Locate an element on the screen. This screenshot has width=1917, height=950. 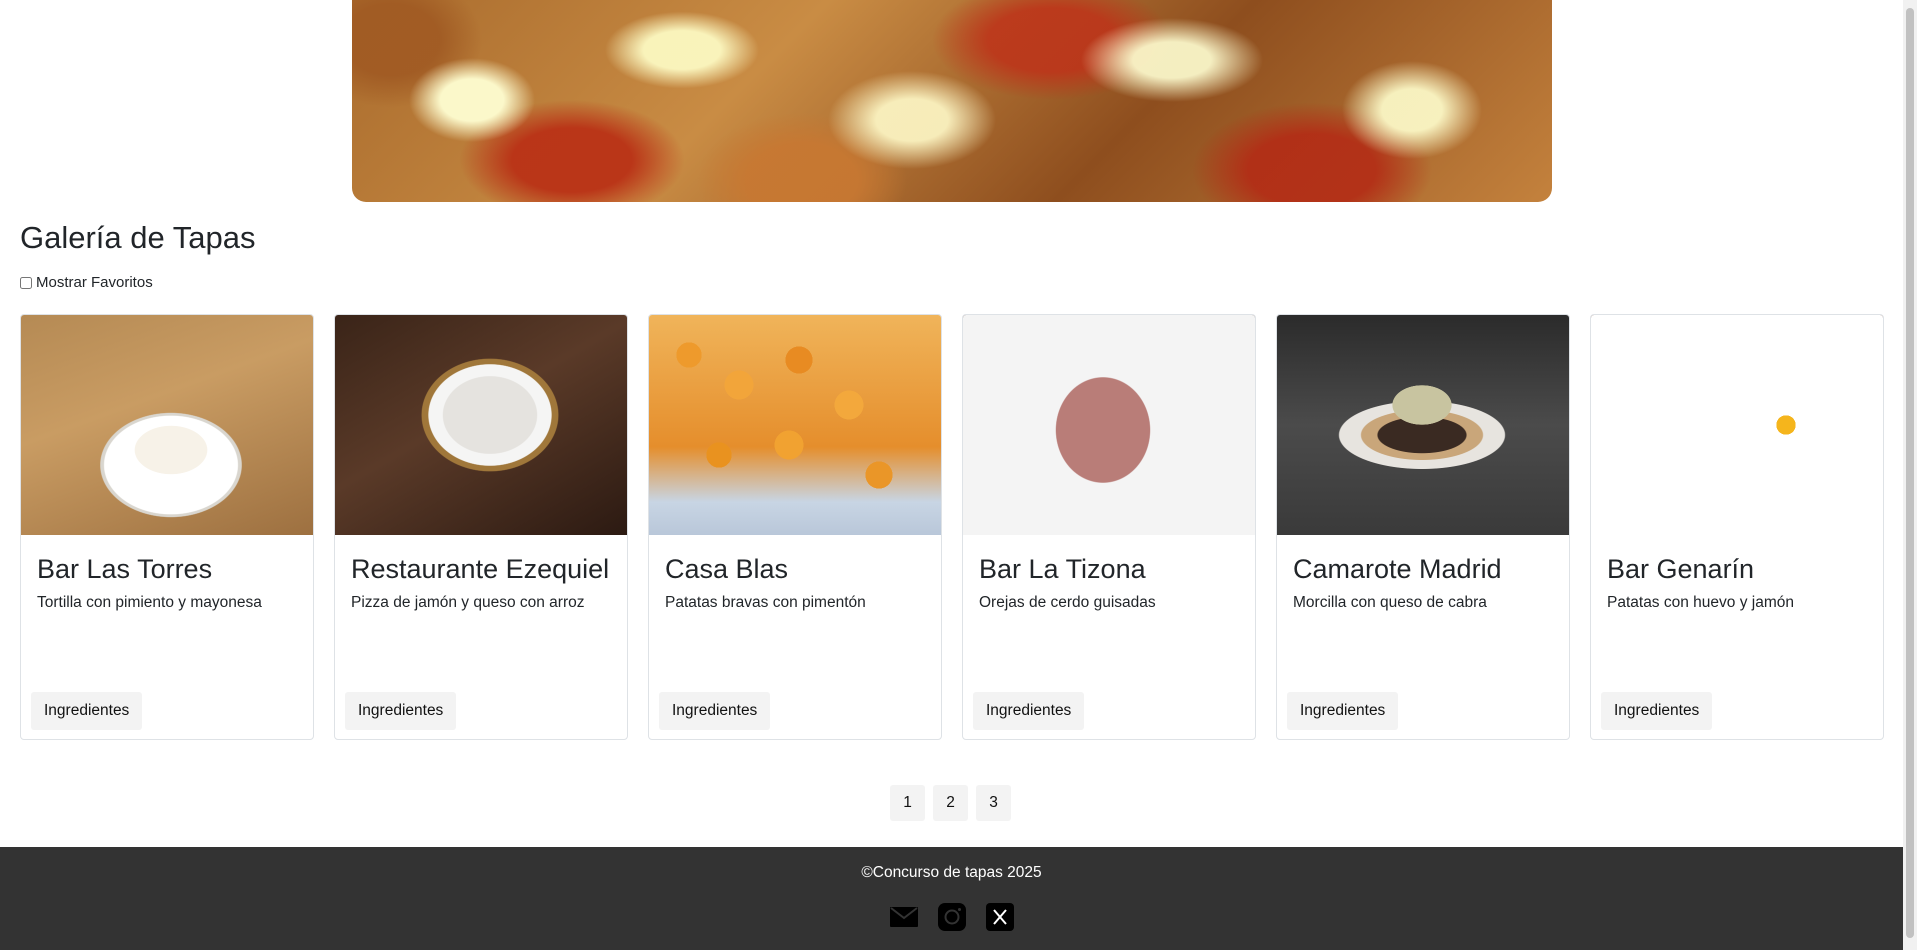
card-title: Restaurante Ezequiel is located at coordinates (480, 569).